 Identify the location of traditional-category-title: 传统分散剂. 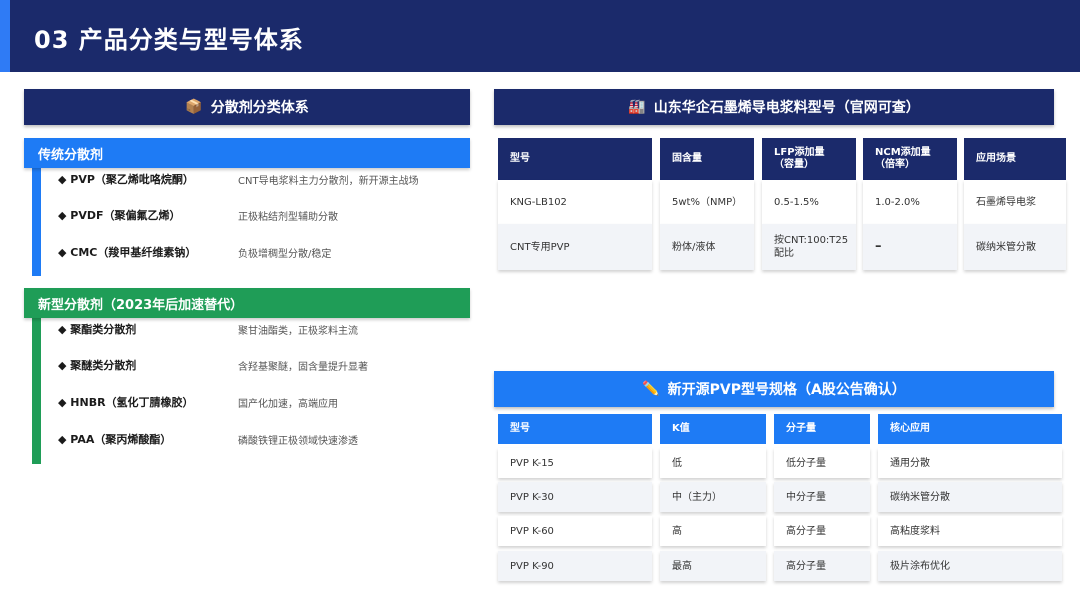
(247, 153).